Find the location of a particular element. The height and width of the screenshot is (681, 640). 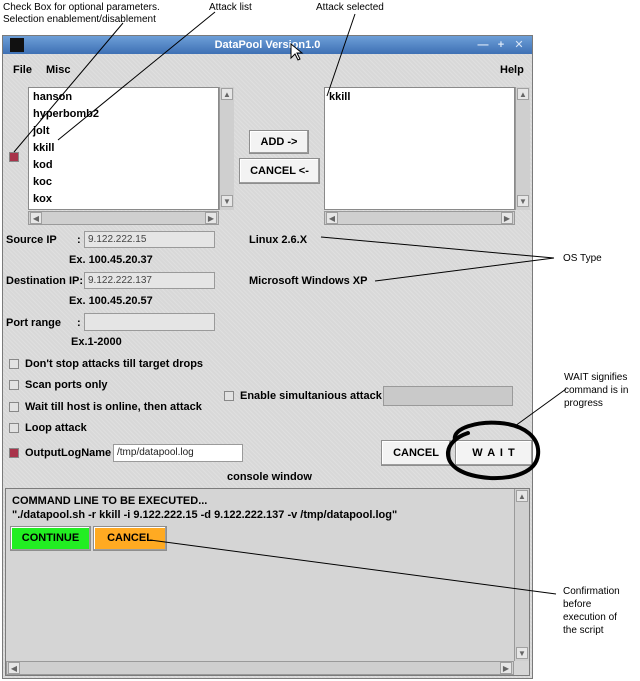

port-range-input is located at coordinates (149, 322).